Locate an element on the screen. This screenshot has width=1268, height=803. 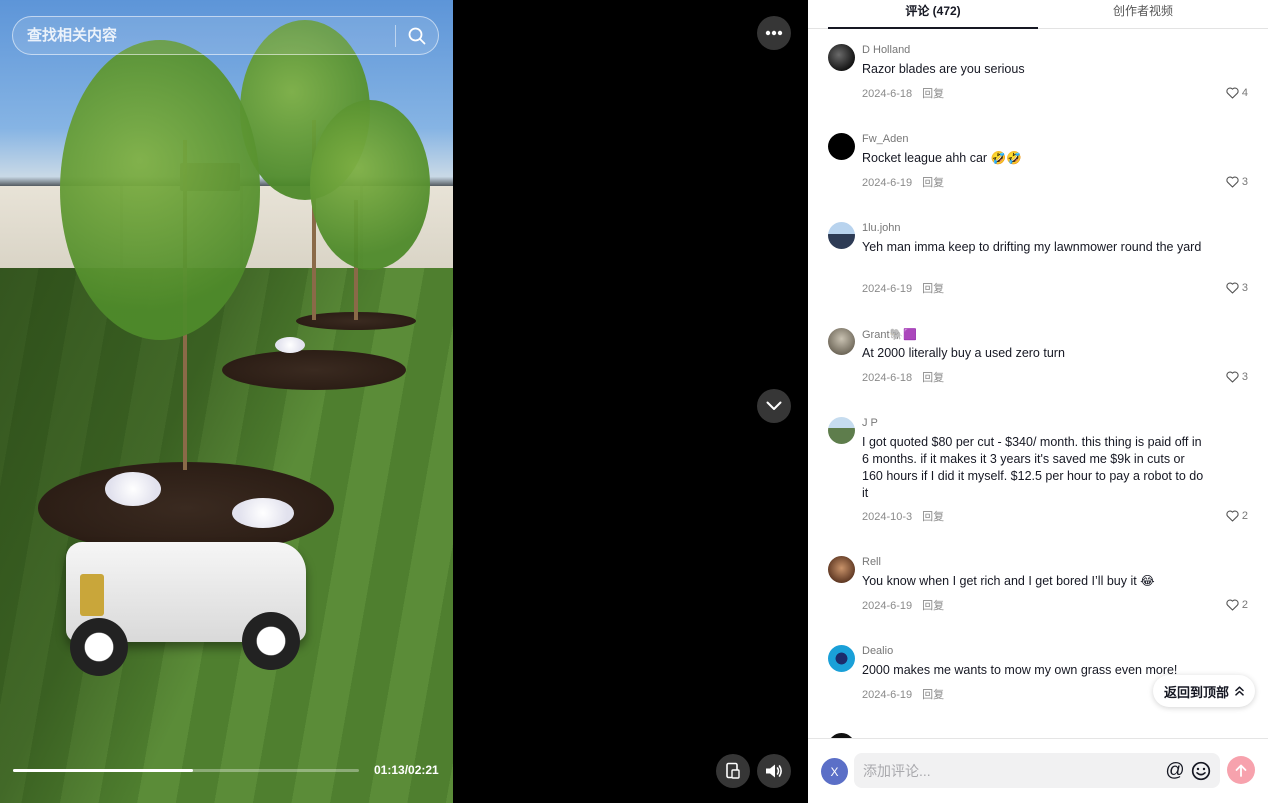
comment-username: 1lu.john is located at coordinates (881, 228).